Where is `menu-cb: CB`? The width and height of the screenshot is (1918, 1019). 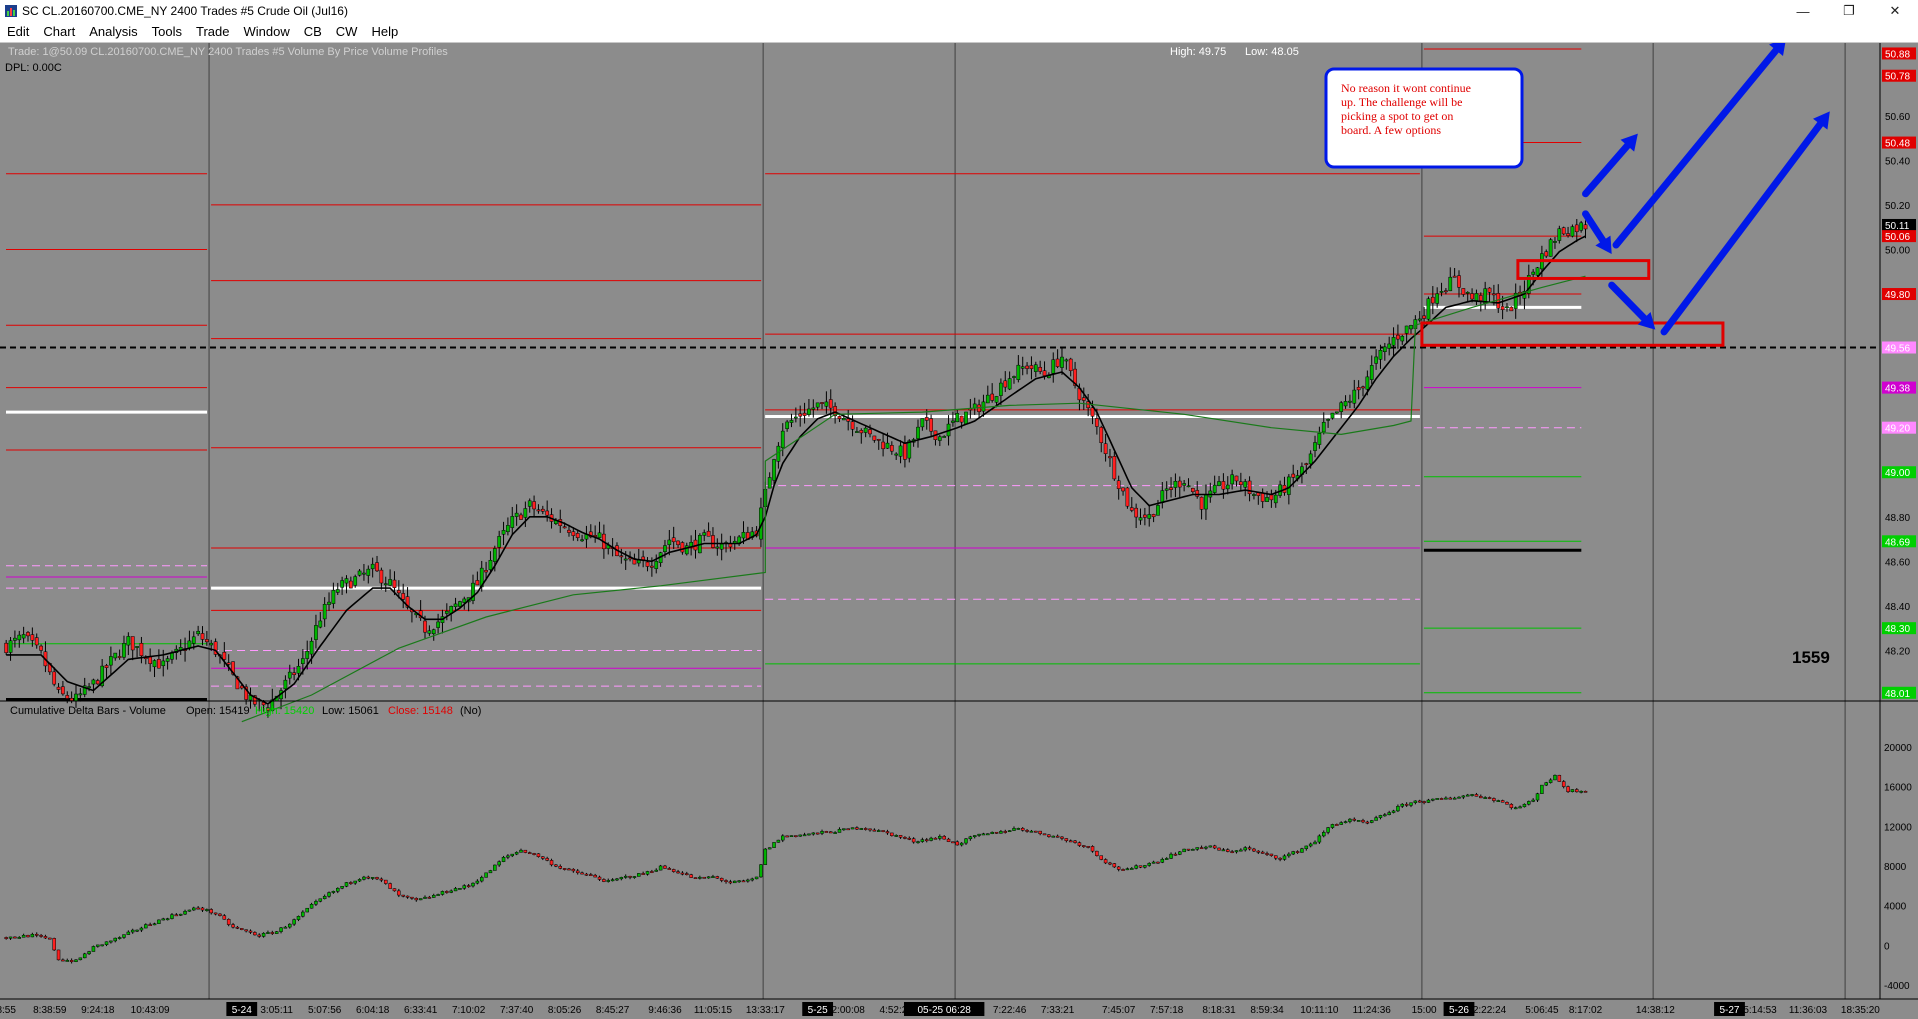
menu-cb: CB is located at coordinates (313, 32).